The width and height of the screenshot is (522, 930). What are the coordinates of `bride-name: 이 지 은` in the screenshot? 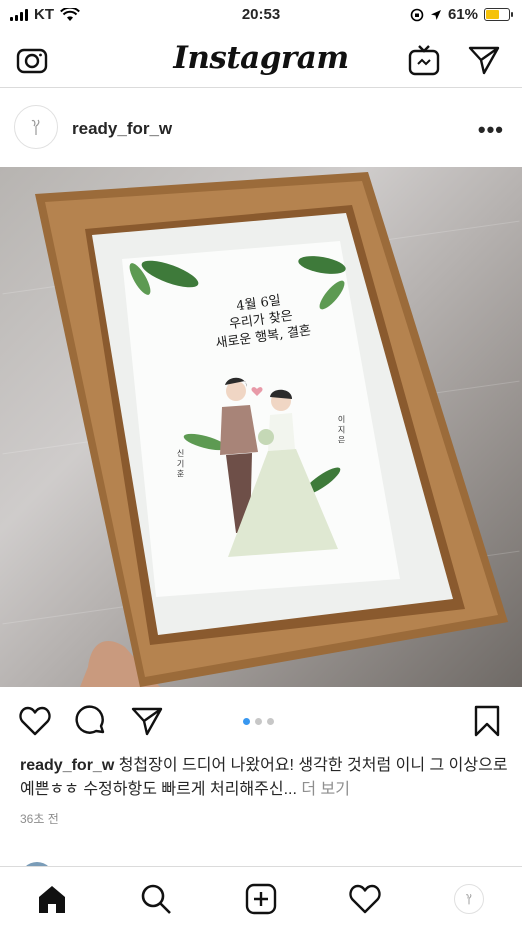 It's located at (341, 429).